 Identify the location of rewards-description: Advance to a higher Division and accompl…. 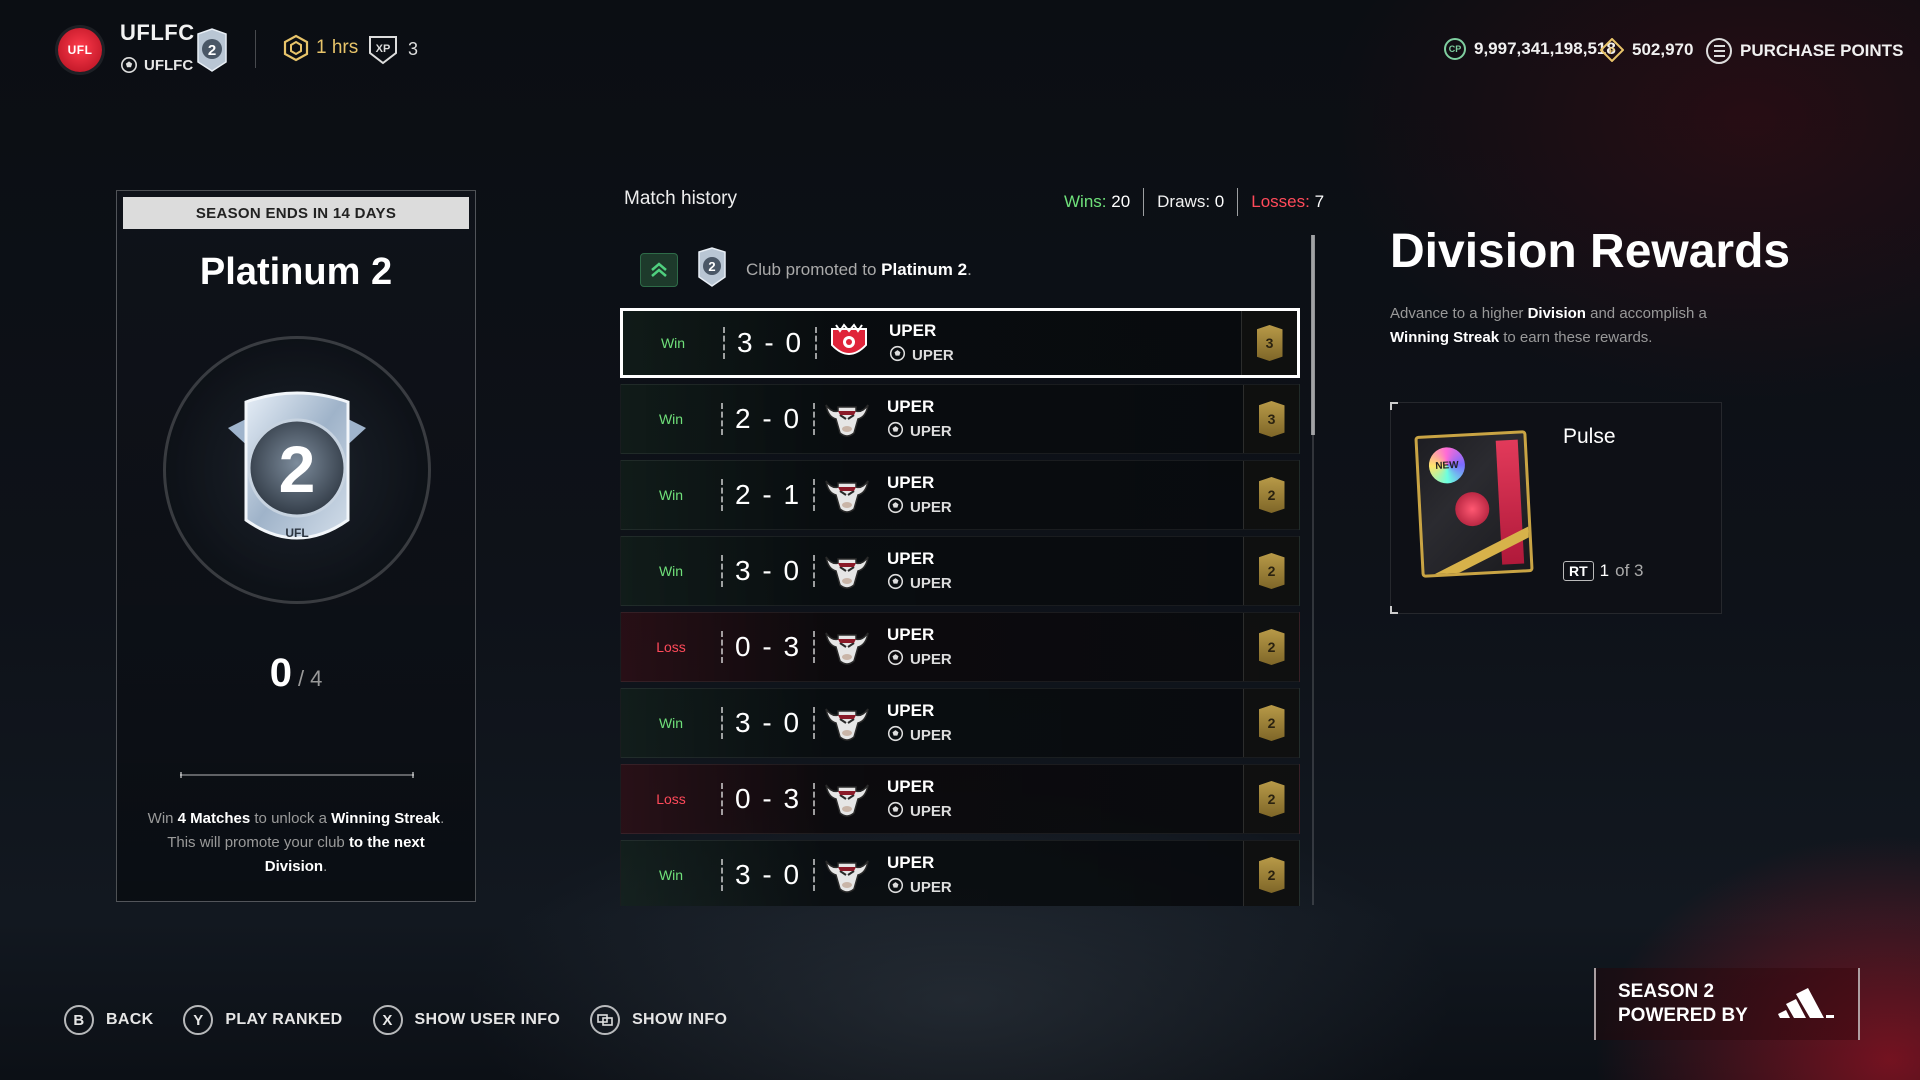
(1548, 325).